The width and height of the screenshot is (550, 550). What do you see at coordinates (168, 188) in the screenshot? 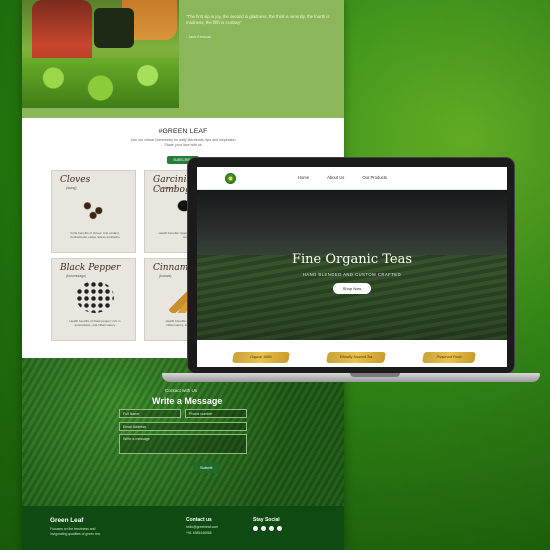
I see `product-subtitle: (kudampuli)` at bounding box center [168, 188].